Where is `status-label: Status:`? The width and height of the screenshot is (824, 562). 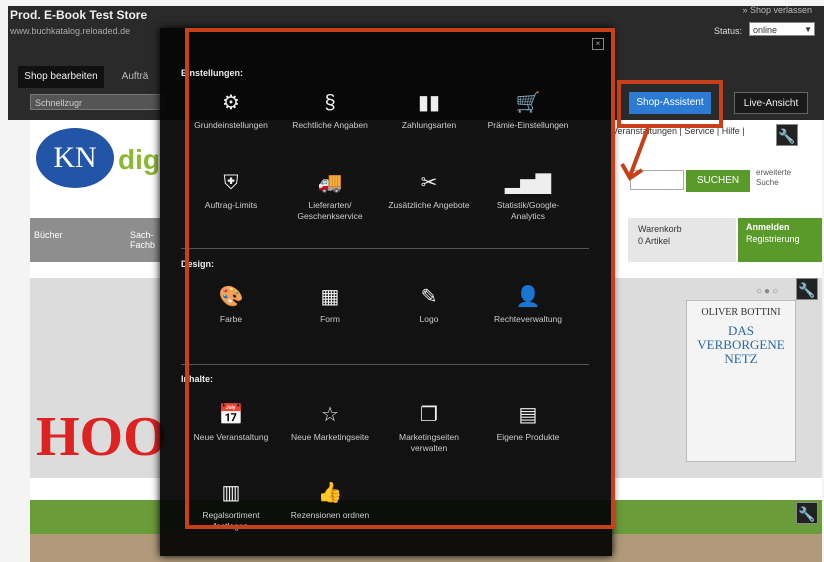 status-label: Status: is located at coordinates (728, 31).